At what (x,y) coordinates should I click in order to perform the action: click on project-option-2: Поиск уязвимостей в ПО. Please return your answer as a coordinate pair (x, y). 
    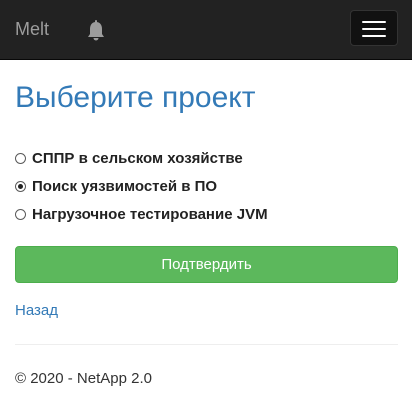
    Looking at the image, I should click on (205, 186).